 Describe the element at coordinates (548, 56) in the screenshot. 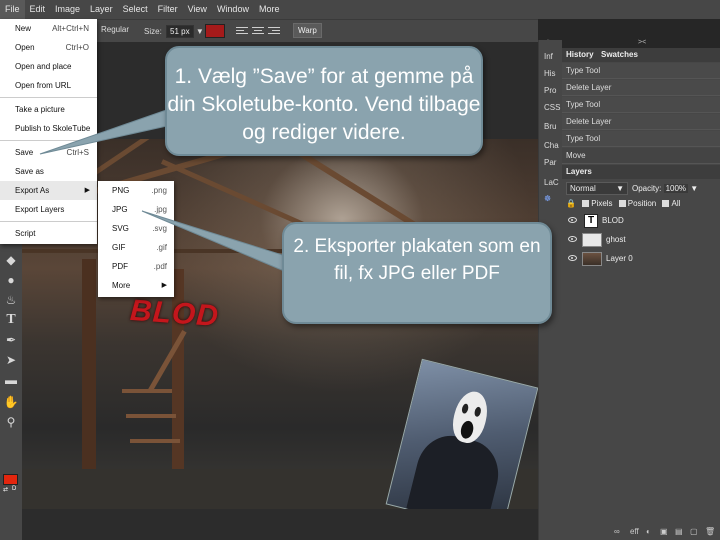

I see `mini-tab-info: Inf` at that location.